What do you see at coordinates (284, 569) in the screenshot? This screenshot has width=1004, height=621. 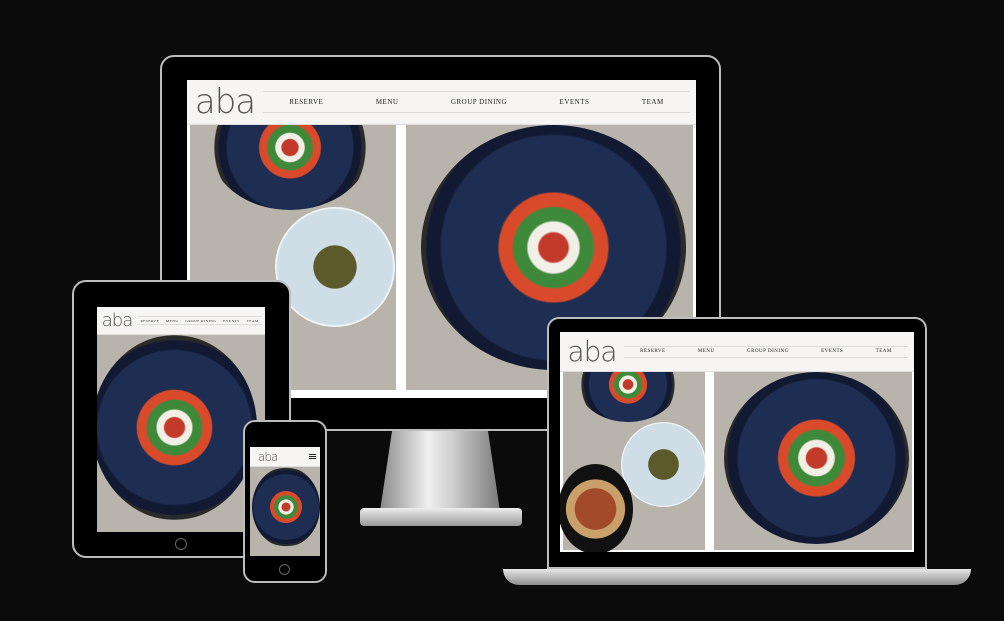 I see `phone-home-button` at bounding box center [284, 569].